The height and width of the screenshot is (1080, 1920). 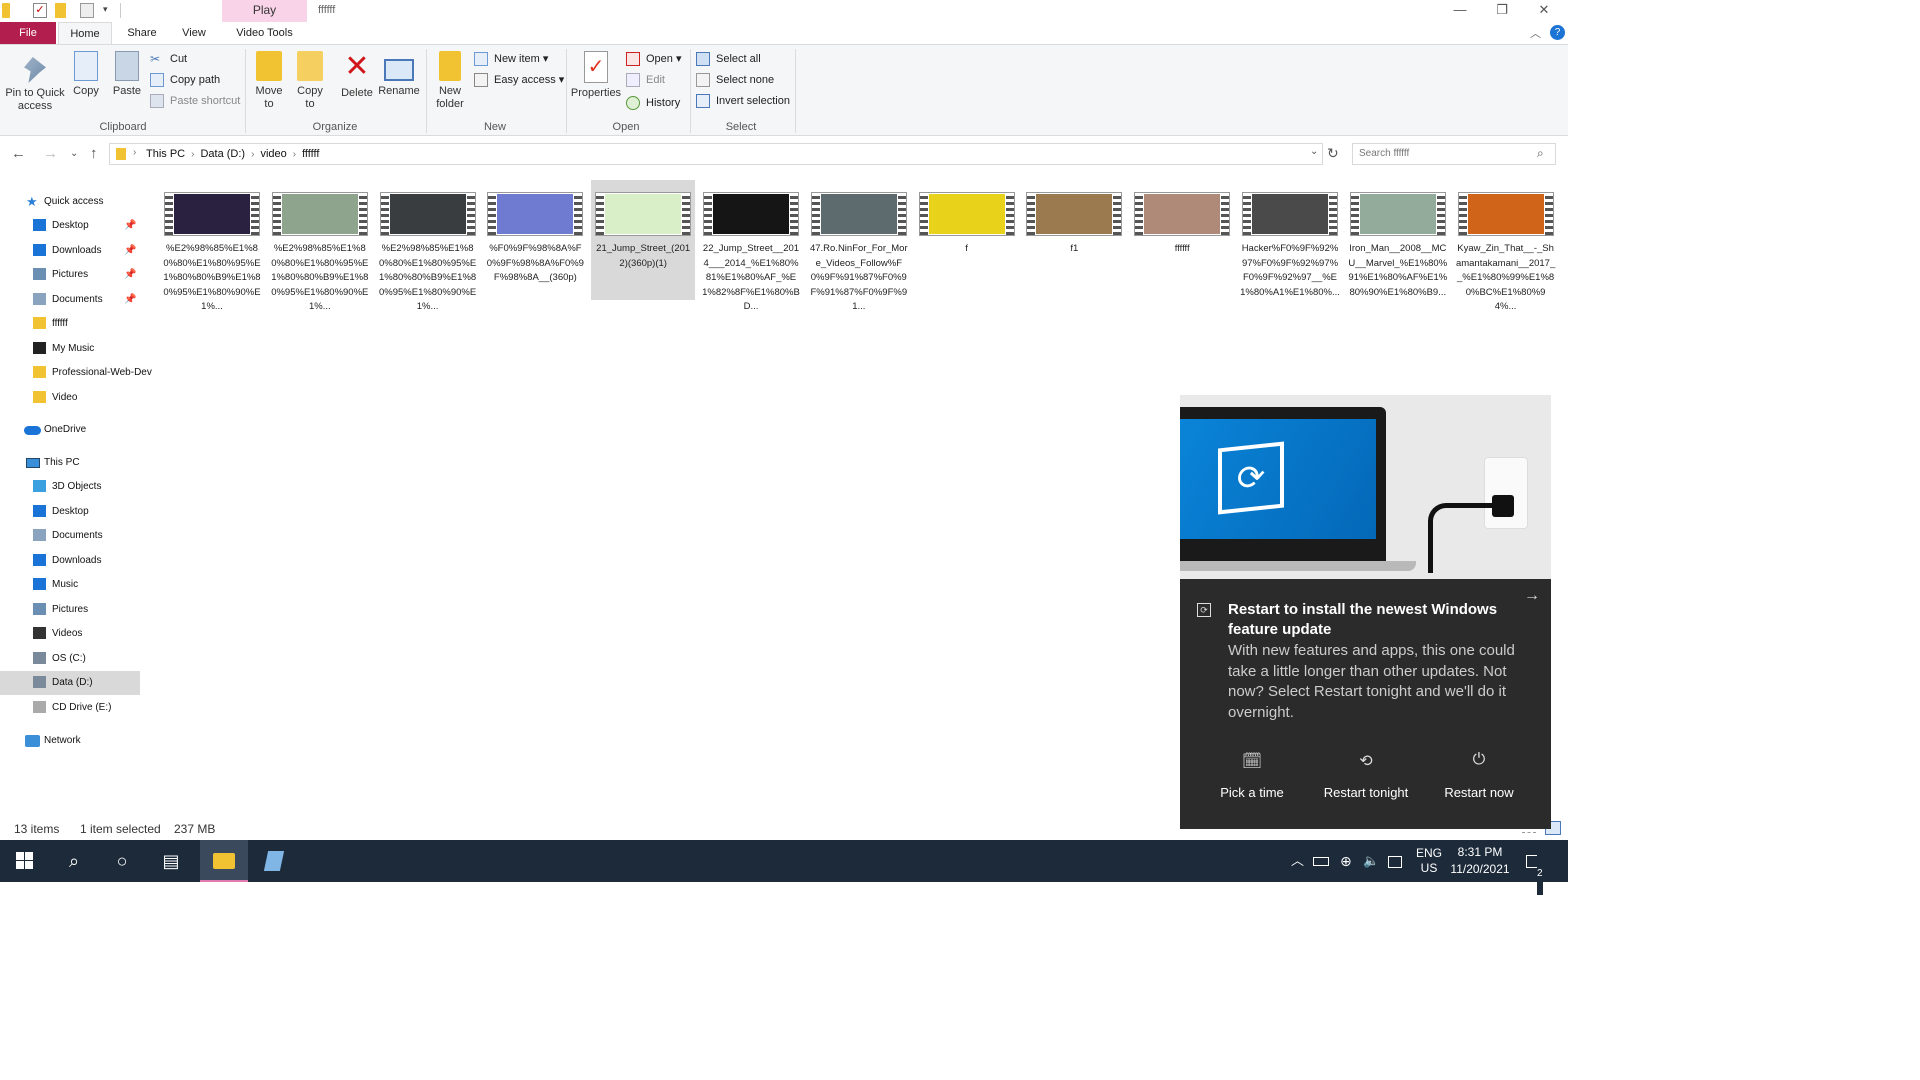 What do you see at coordinates (222, 154) in the screenshot?
I see `breadcrumb-data-d: Data (D:)` at bounding box center [222, 154].